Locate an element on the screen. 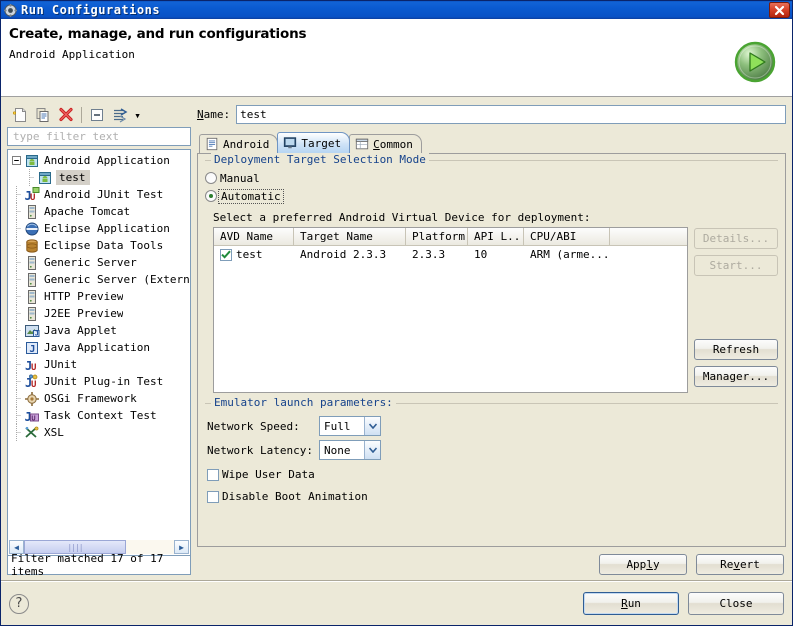 The width and height of the screenshot is (793, 626). tab-common: Common is located at coordinates (385, 143).